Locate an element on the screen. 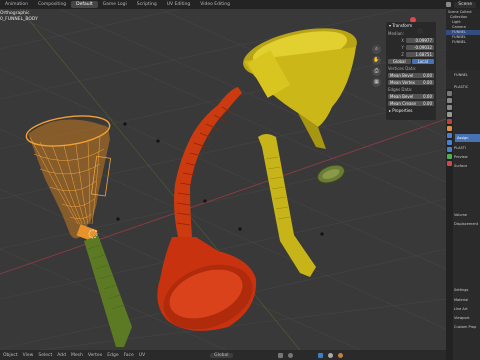 This screenshot has width=480, height=360. scene-tab-icon is located at coordinates (449, 114).